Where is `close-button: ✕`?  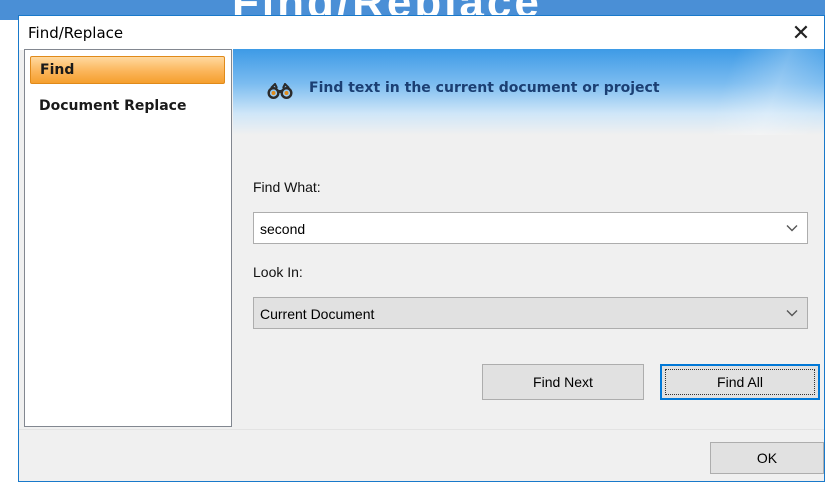
close-button: ✕ is located at coordinates (801, 33).